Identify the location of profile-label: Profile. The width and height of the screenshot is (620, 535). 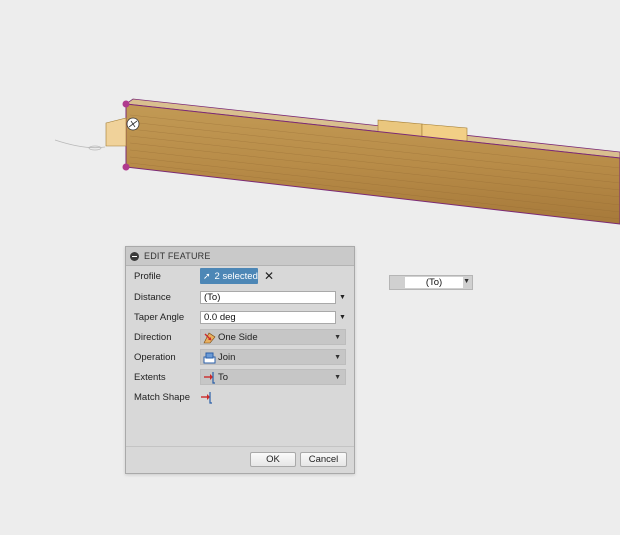
(147, 276).